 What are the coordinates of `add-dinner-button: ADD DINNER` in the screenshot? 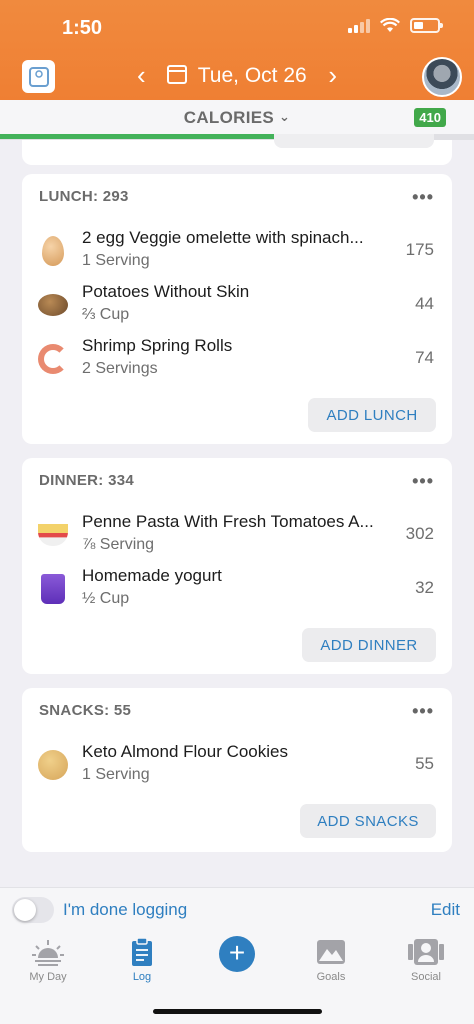 It's located at (369, 645).